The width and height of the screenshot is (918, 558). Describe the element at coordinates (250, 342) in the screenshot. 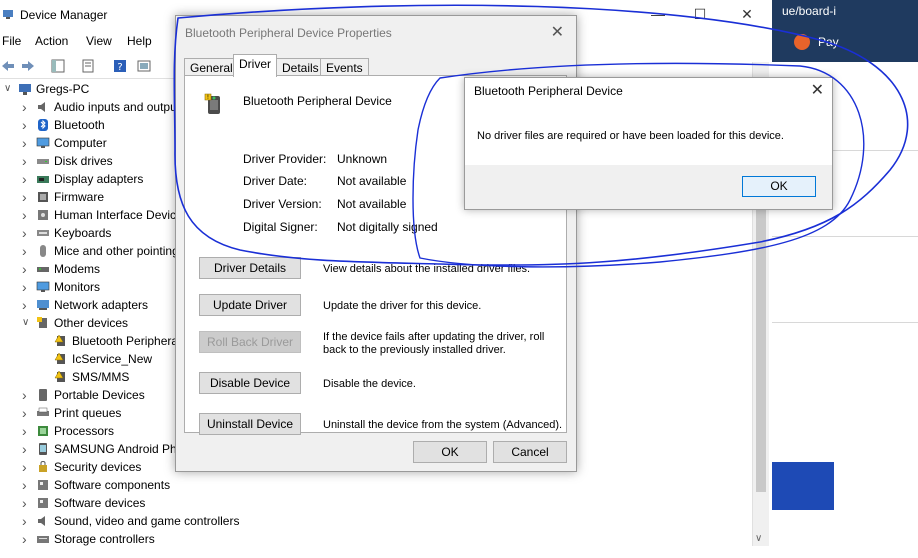

I see `roll-back-driver-button: Roll Back Driver` at that location.